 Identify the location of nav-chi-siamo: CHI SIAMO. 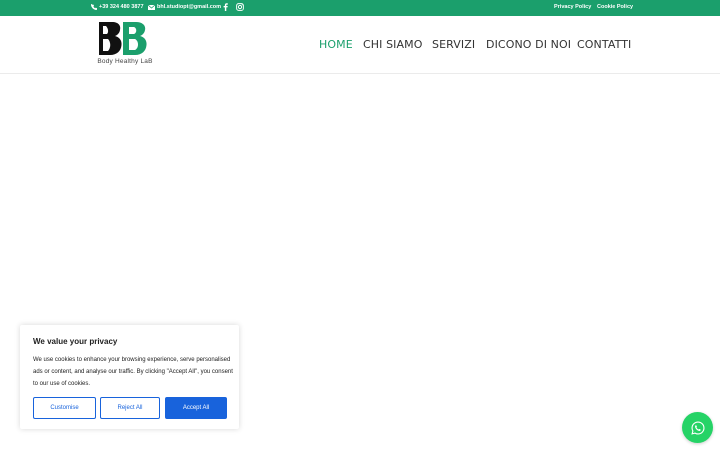
(393, 44).